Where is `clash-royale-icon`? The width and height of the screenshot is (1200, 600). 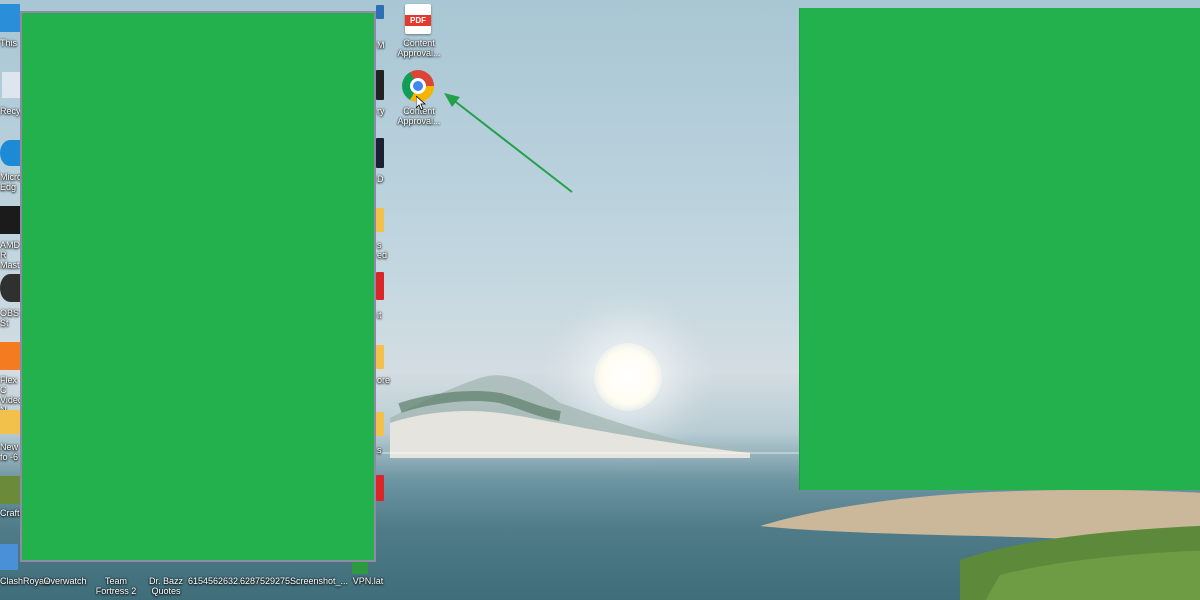 clash-royale-icon is located at coordinates (9, 557).